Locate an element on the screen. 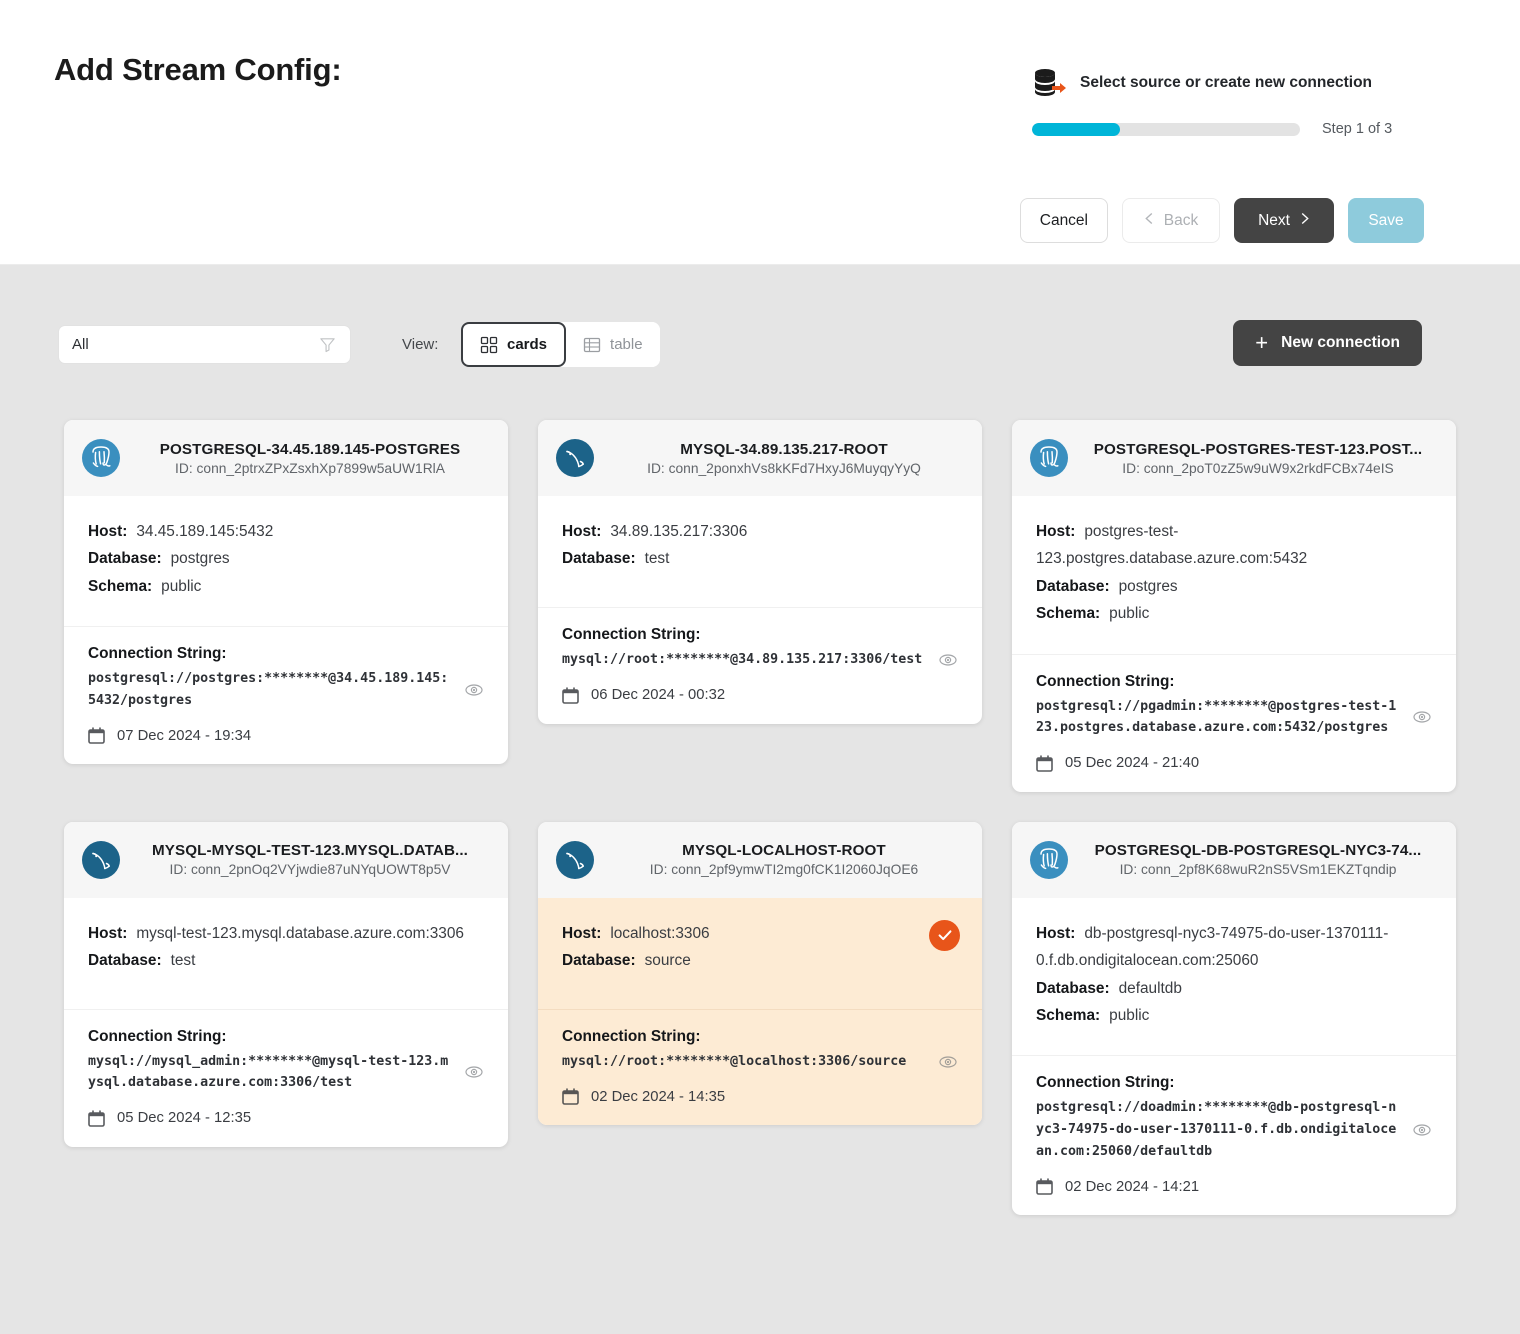 The width and height of the screenshot is (1520, 1334). filter-dropdown: All is located at coordinates (204, 344).